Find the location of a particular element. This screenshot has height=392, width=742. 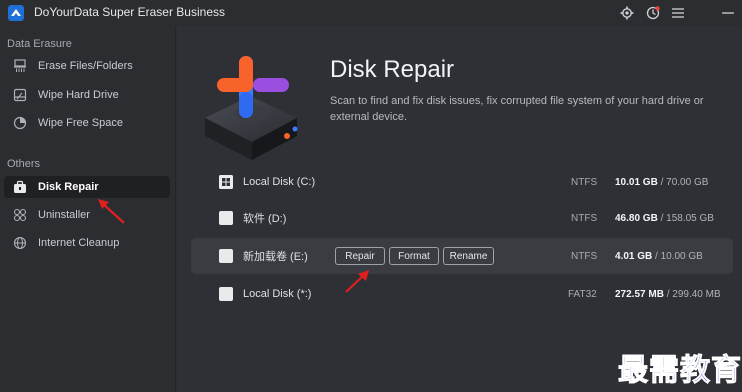

sidebar-item-label: Uninstaller is located at coordinates (64, 215).